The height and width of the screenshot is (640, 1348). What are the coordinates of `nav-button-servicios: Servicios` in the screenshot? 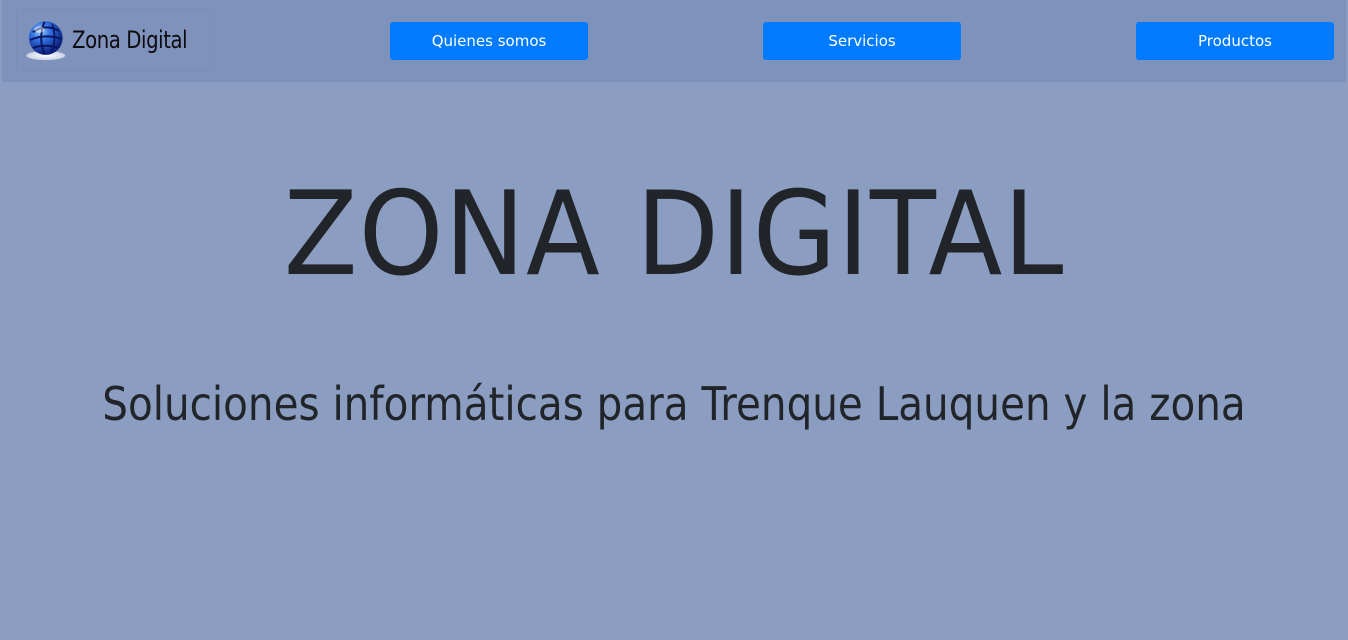 It's located at (862, 41).